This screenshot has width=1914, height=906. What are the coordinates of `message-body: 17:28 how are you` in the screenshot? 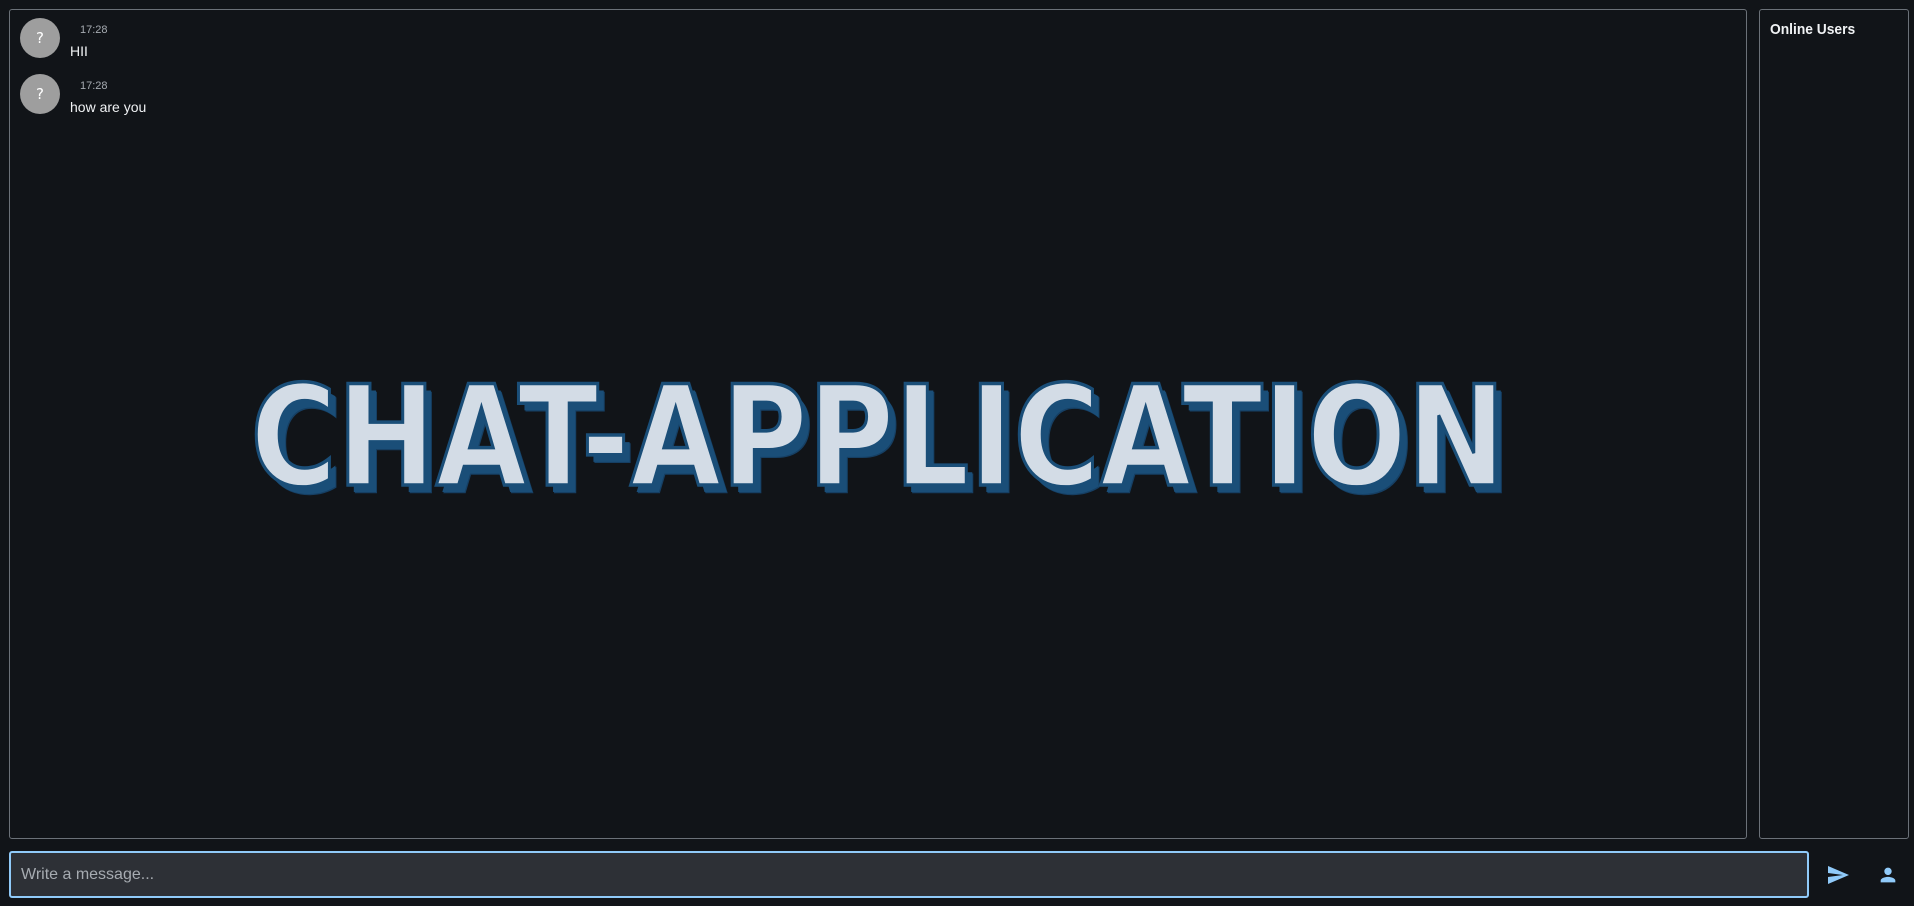 It's located at (108, 98).